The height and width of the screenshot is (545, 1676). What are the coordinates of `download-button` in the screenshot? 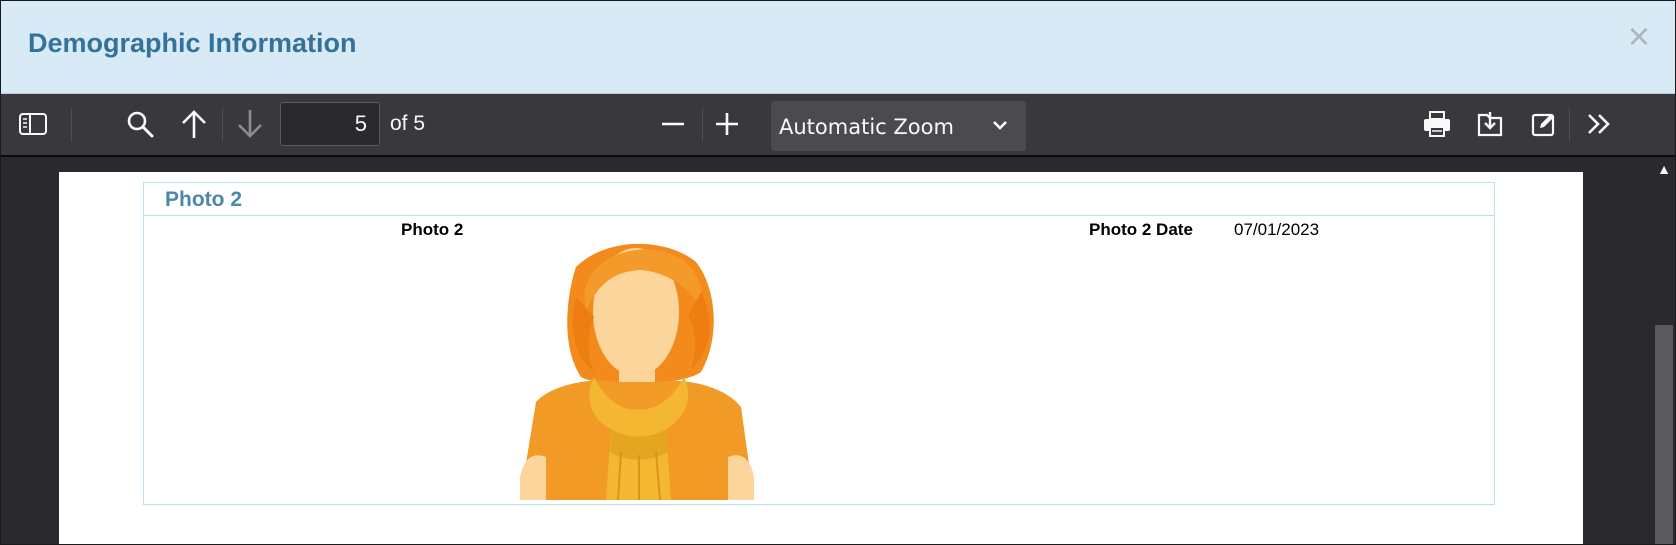 It's located at (1490, 124).